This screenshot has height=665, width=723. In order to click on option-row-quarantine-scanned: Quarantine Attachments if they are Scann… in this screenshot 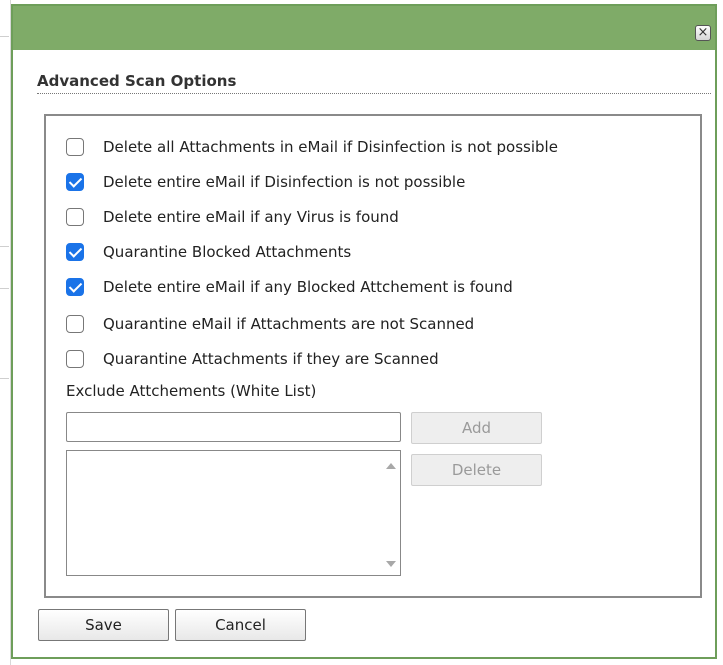, I will do `click(252, 359)`.